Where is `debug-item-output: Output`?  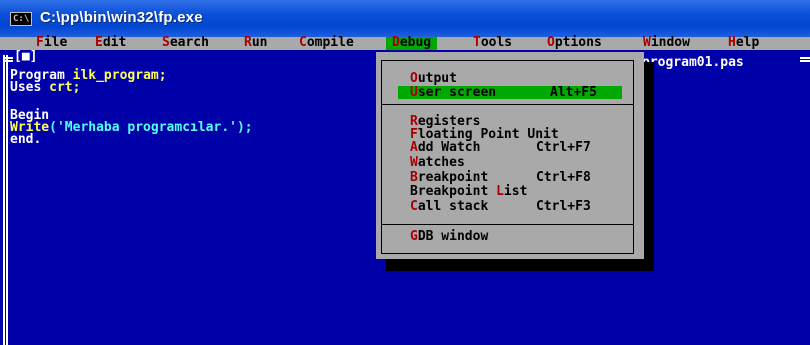
debug-item-output: Output is located at coordinates (433, 78).